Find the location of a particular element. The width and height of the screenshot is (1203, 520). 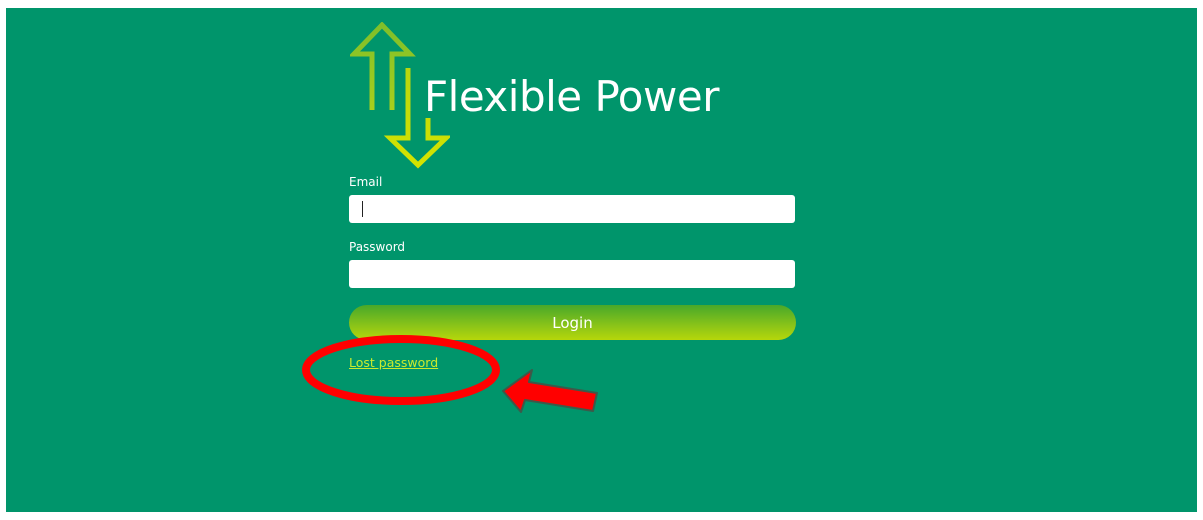

text-caret is located at coordinates (362, 209).